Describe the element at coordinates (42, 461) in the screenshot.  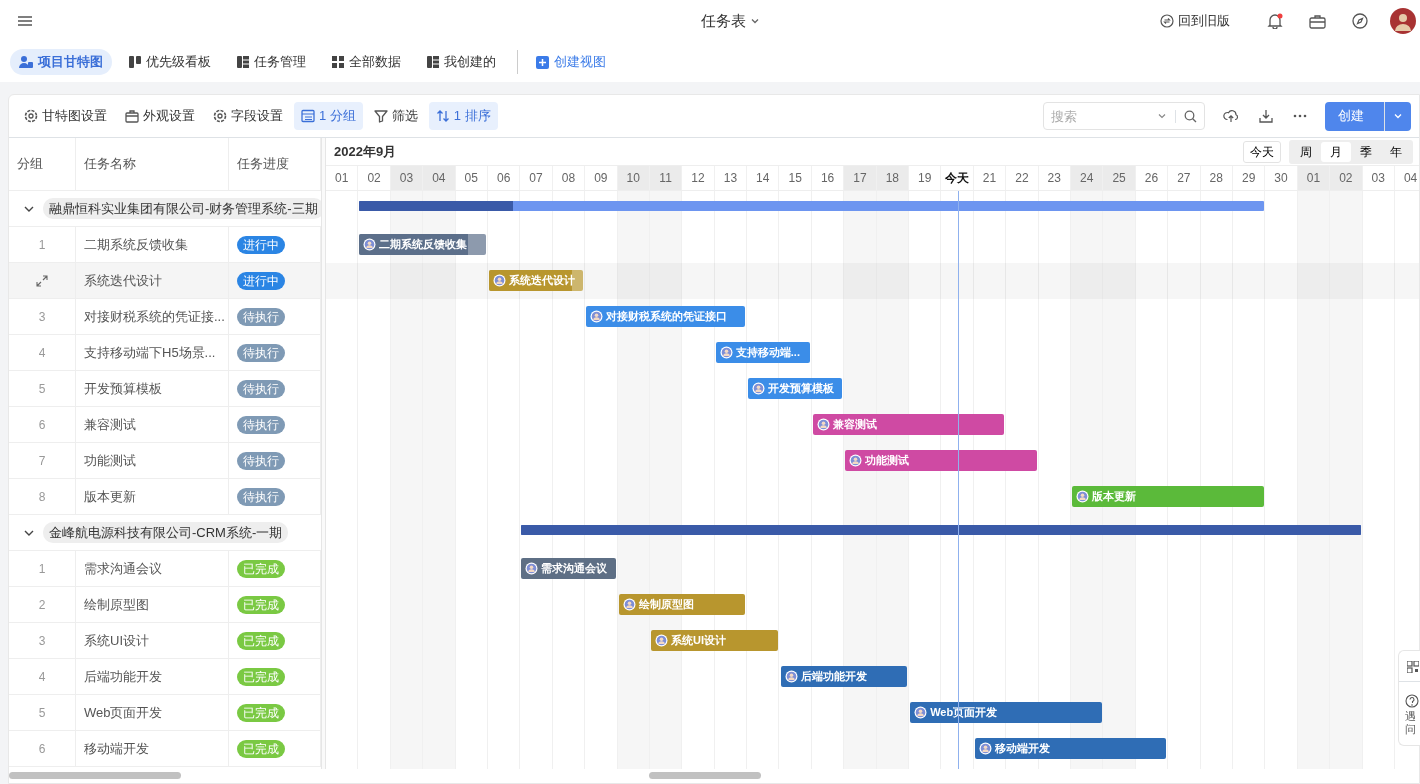
I see `row-number: 7` at that location.